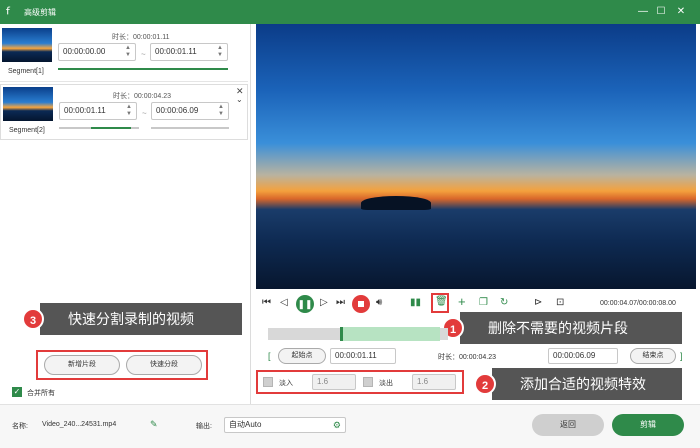  Describe the element at coordinates (27, 130) in the screenshot. I see `segment-label: Segment[2]` at that location.